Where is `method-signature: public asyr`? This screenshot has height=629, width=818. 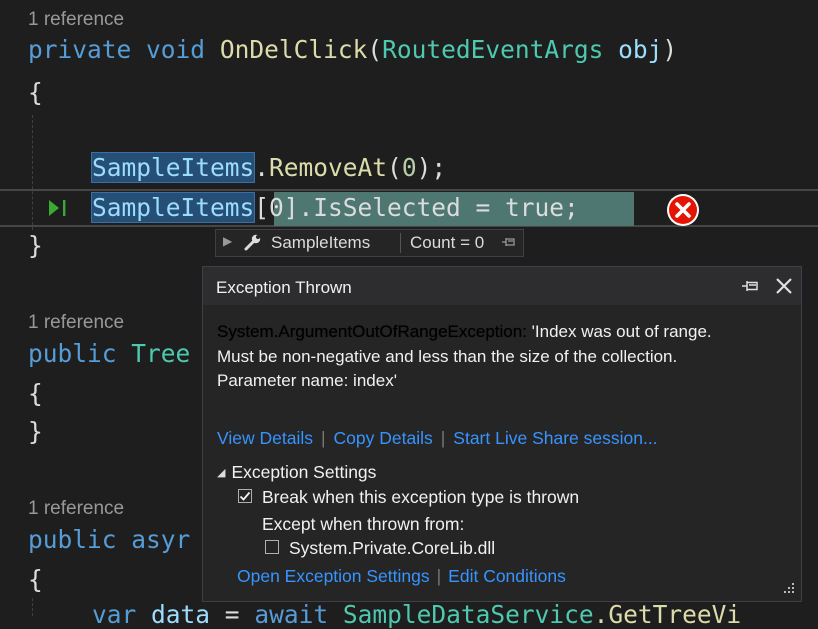 method-signature: public asyr is located at coordinates (109, 539).